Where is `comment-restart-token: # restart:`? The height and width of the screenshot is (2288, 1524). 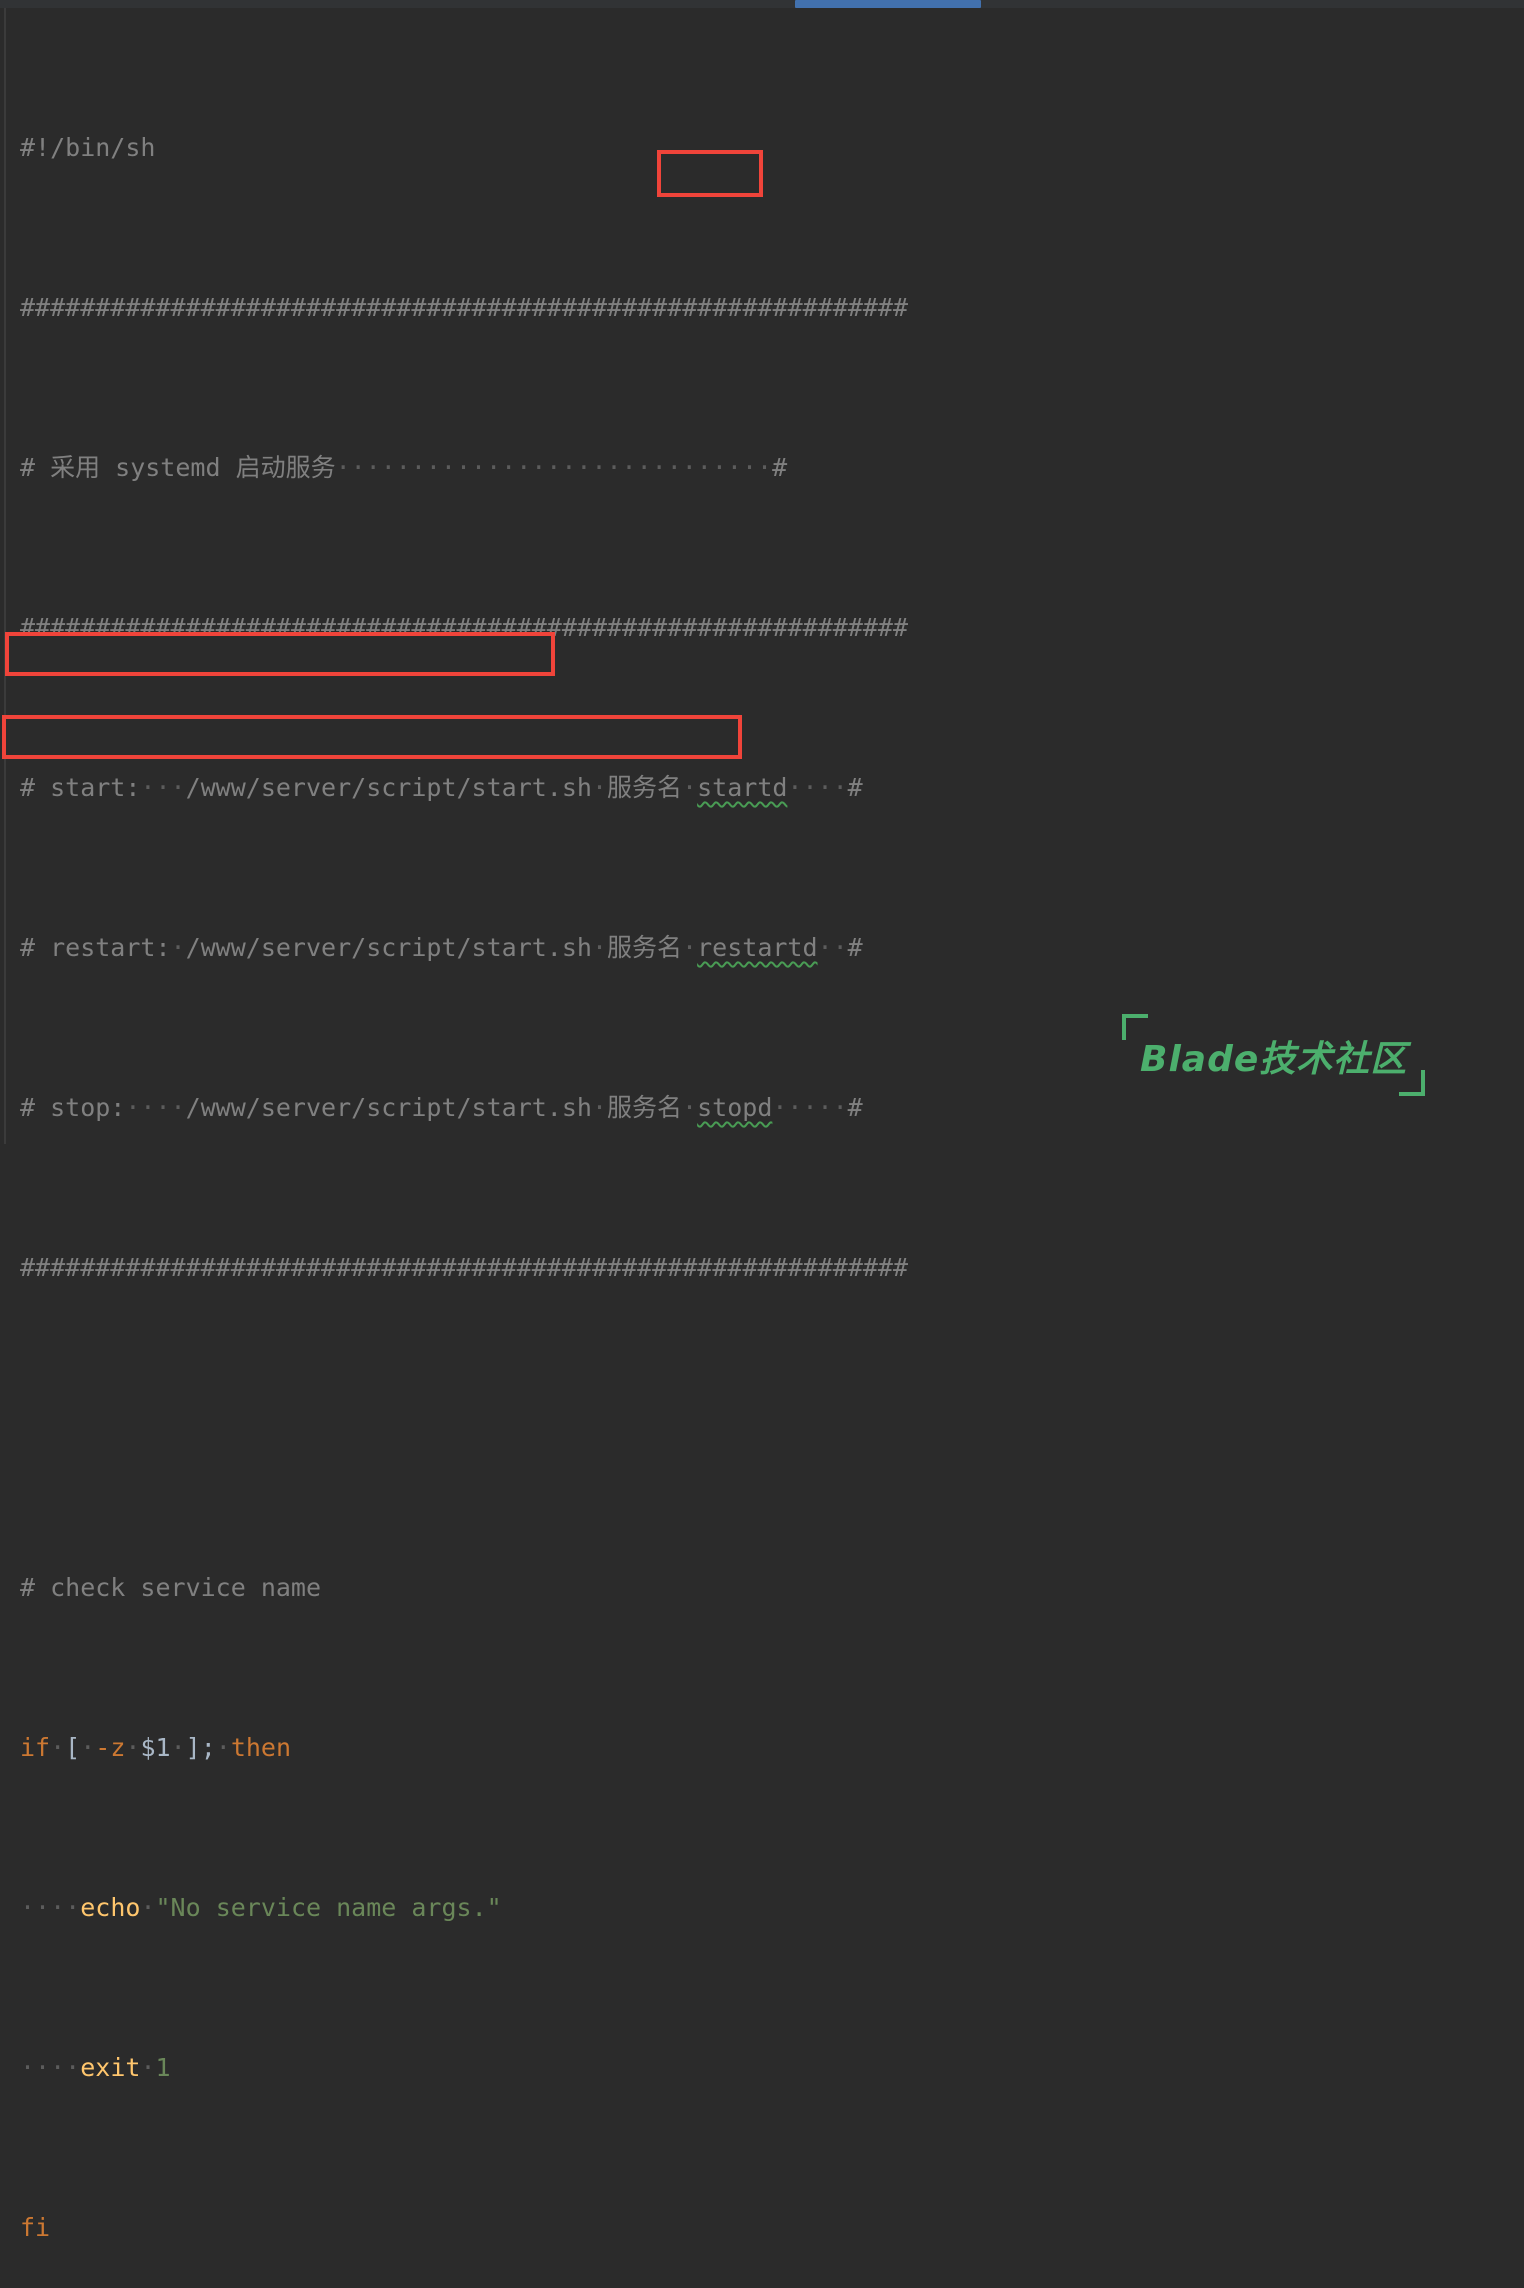
comment-restart-token: # restart: is located at coordinates (95, 947).